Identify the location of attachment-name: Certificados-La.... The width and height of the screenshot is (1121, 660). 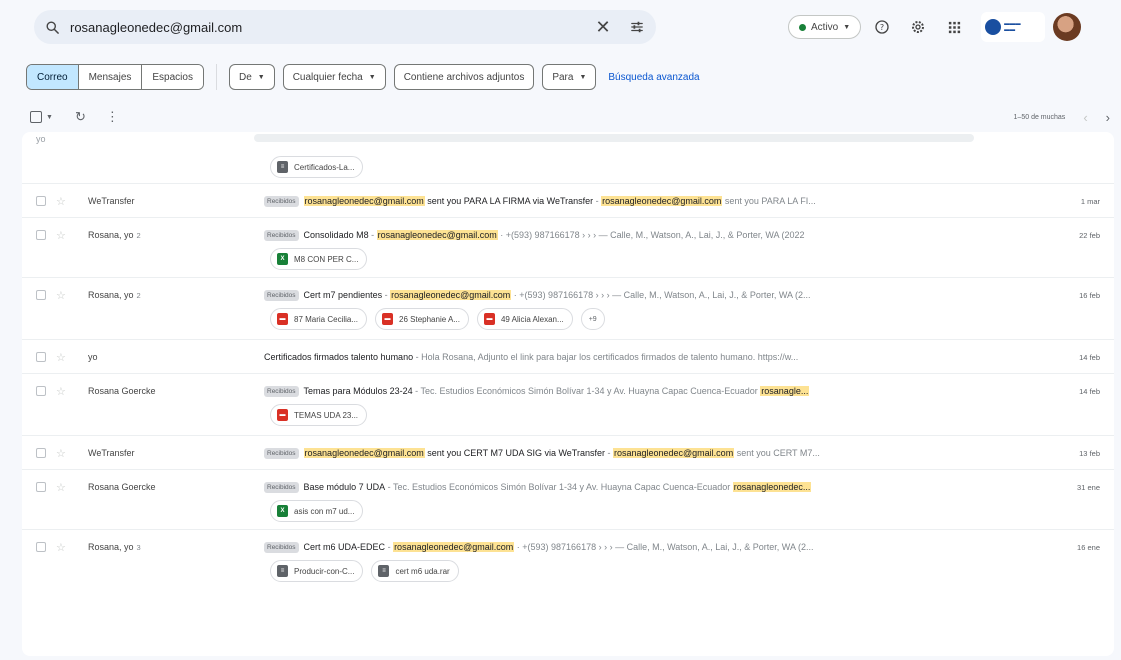
(324, 167).